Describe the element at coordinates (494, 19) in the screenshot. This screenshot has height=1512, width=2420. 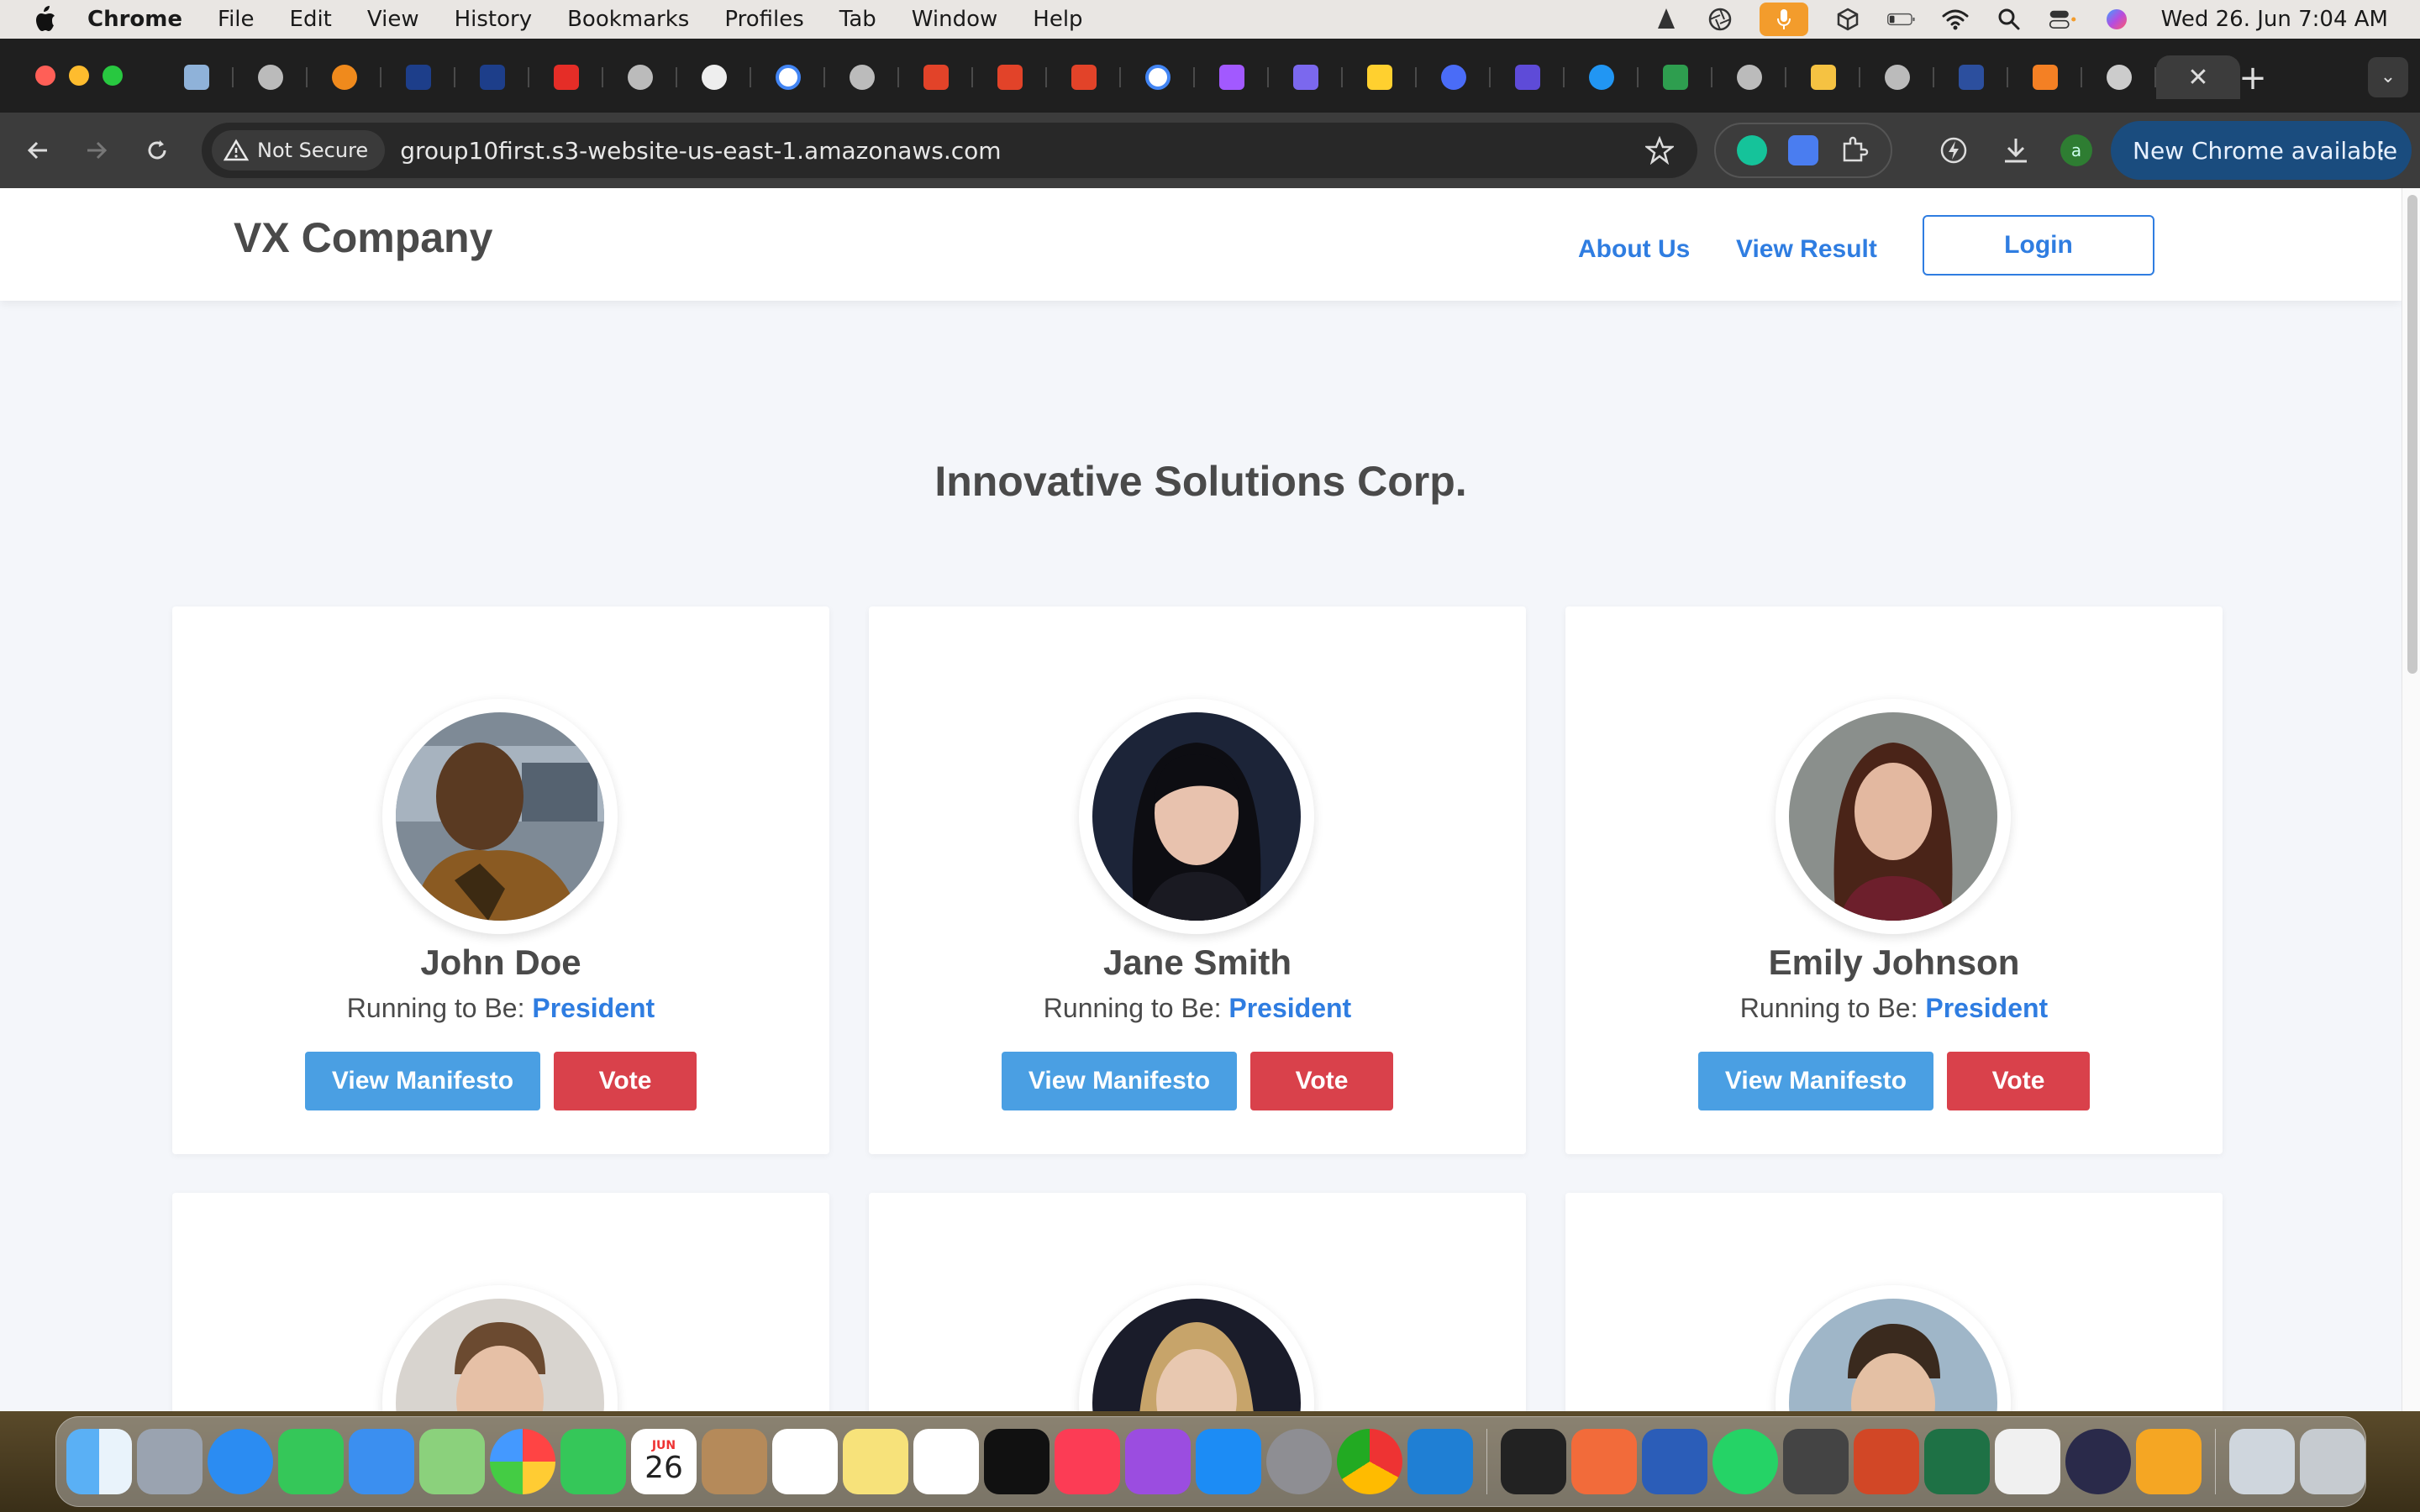
I see `menu-history: History` at that location.